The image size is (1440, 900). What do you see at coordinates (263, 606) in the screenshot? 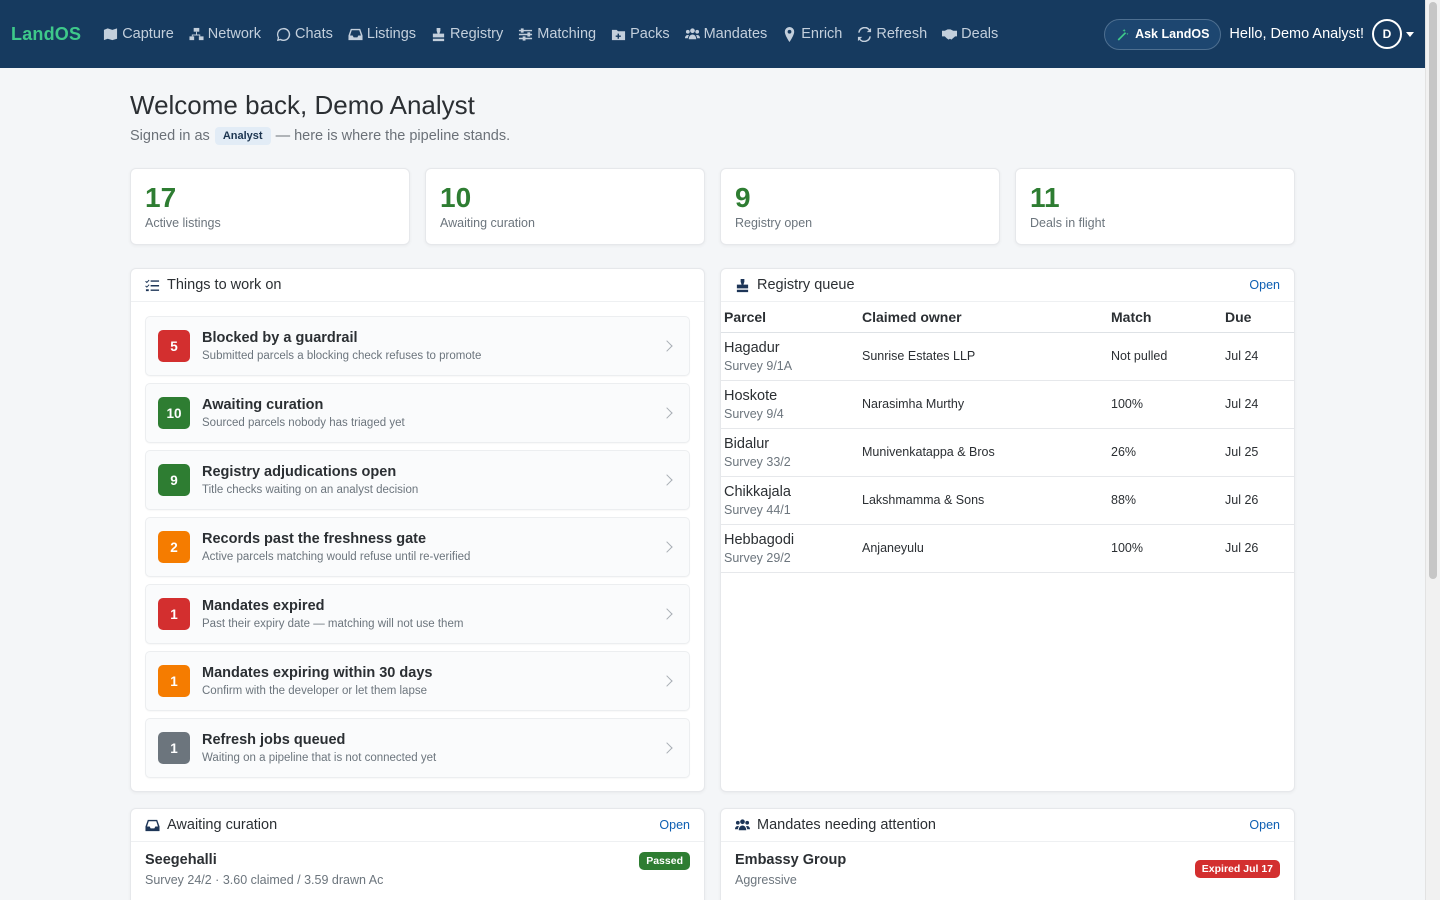
I see `work-item-title: Mandates expired` at bounding box center [263, 606].